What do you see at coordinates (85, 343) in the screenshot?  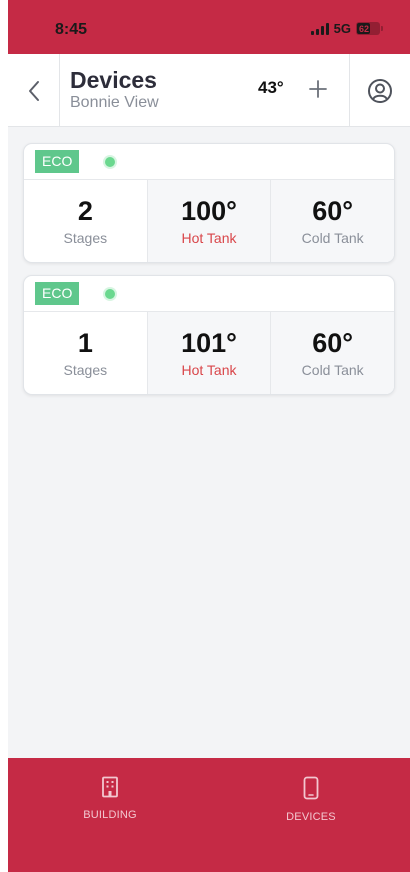 I see `stages-value: 1` at bounding box center [85, 343].